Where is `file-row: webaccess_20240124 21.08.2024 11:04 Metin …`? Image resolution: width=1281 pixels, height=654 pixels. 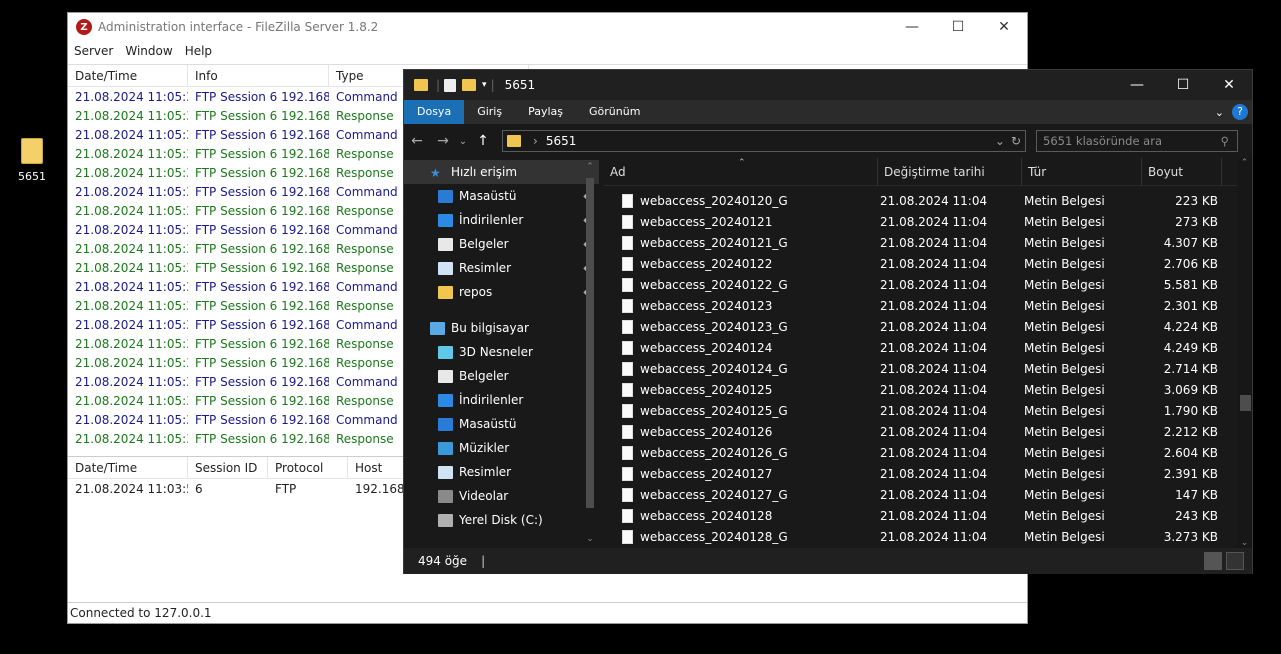
file-row: webaccess_20240124 21.08.2024 11:04 Metin … is located at coordinates (928, 347).